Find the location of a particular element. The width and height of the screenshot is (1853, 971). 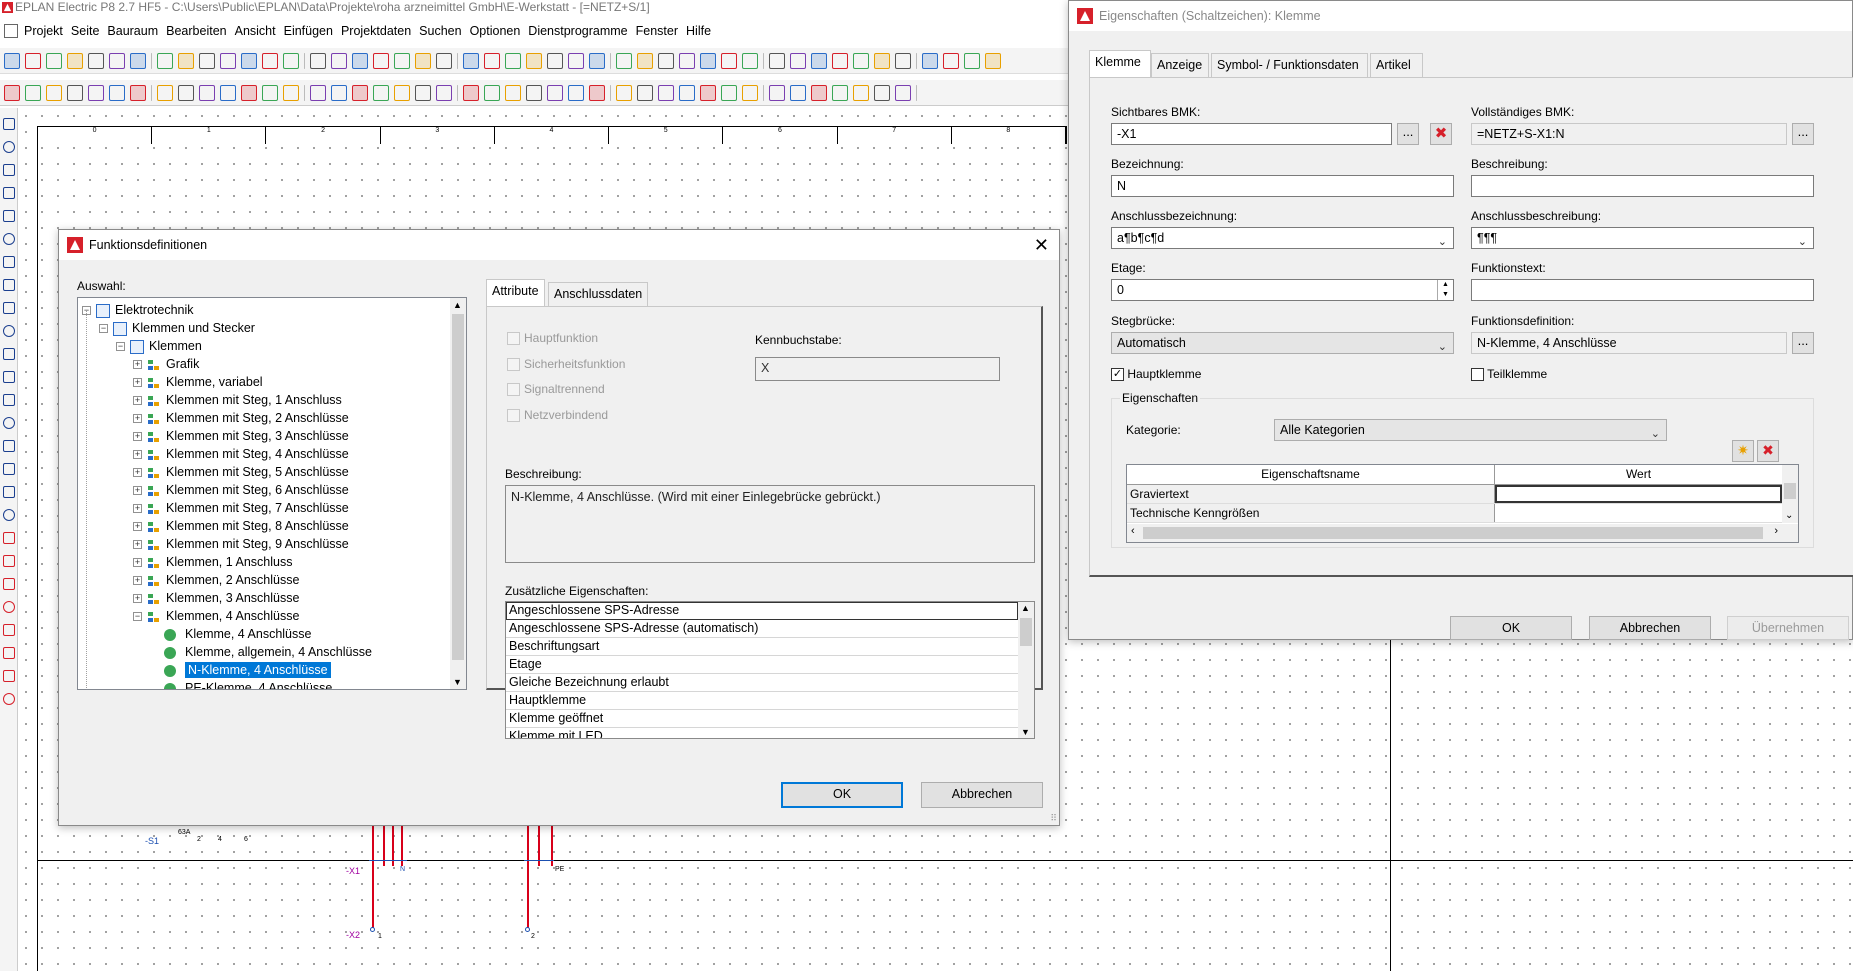

menu-hilfe: Hilfe is located at coordinates (698, 31).